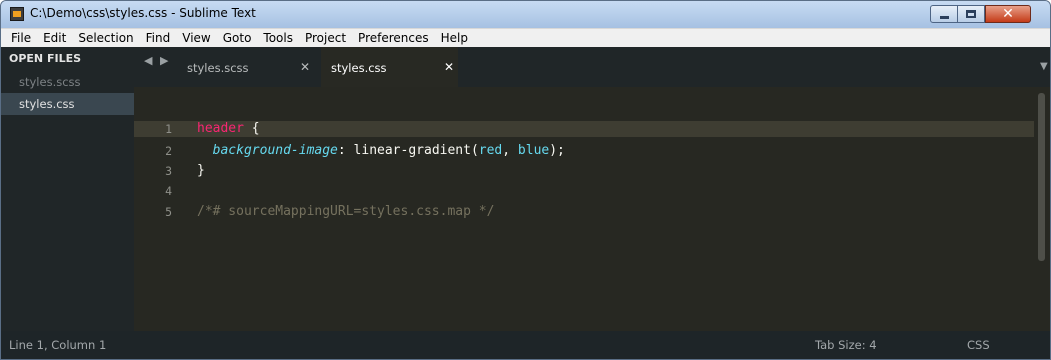  I want to click on tab-styles-scss: styles.scss ✕, so click(245, 67).